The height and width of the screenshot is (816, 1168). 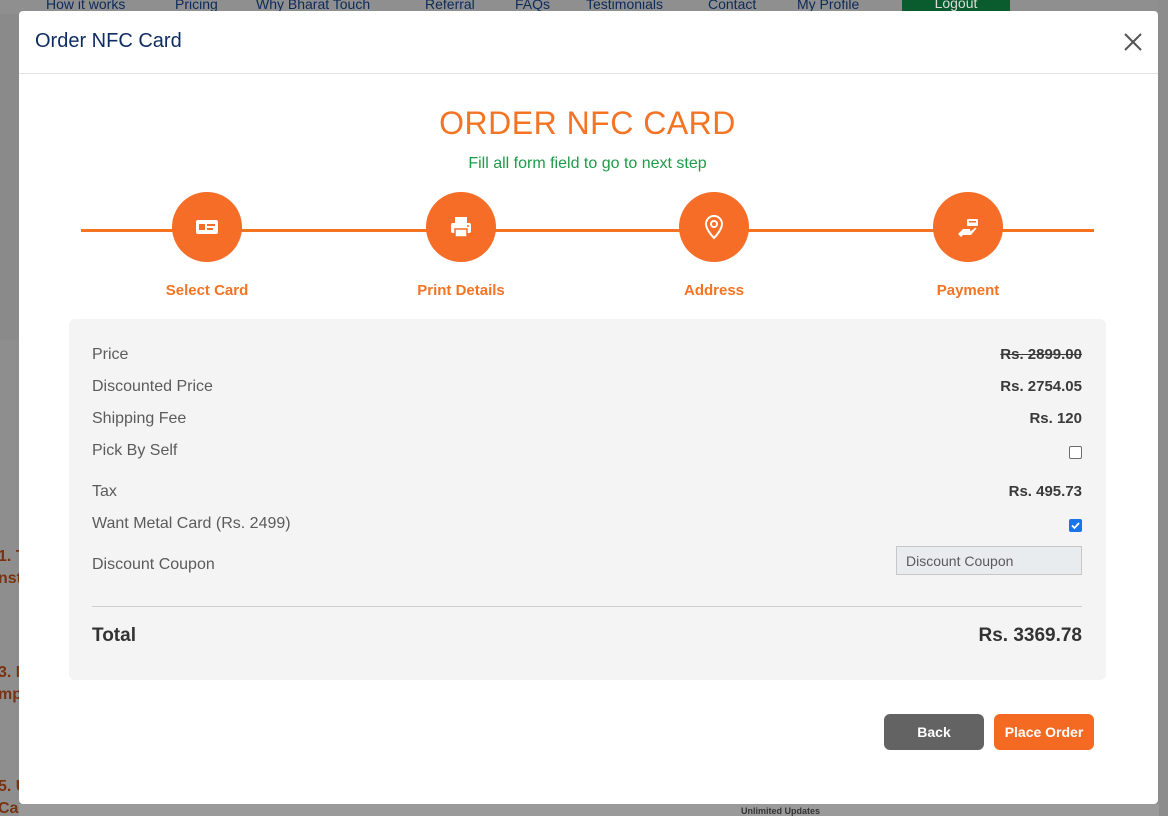 I want to click on close-icon, so click(x=1133, y=42).